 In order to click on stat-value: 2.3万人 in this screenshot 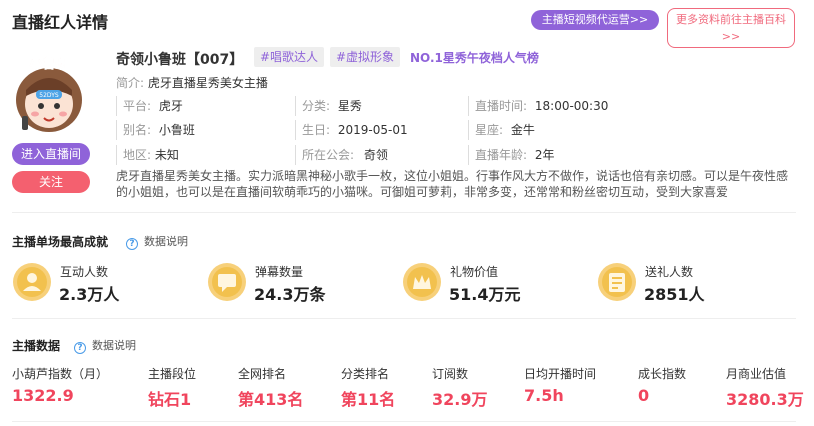, I will do `click(89, 294)`.